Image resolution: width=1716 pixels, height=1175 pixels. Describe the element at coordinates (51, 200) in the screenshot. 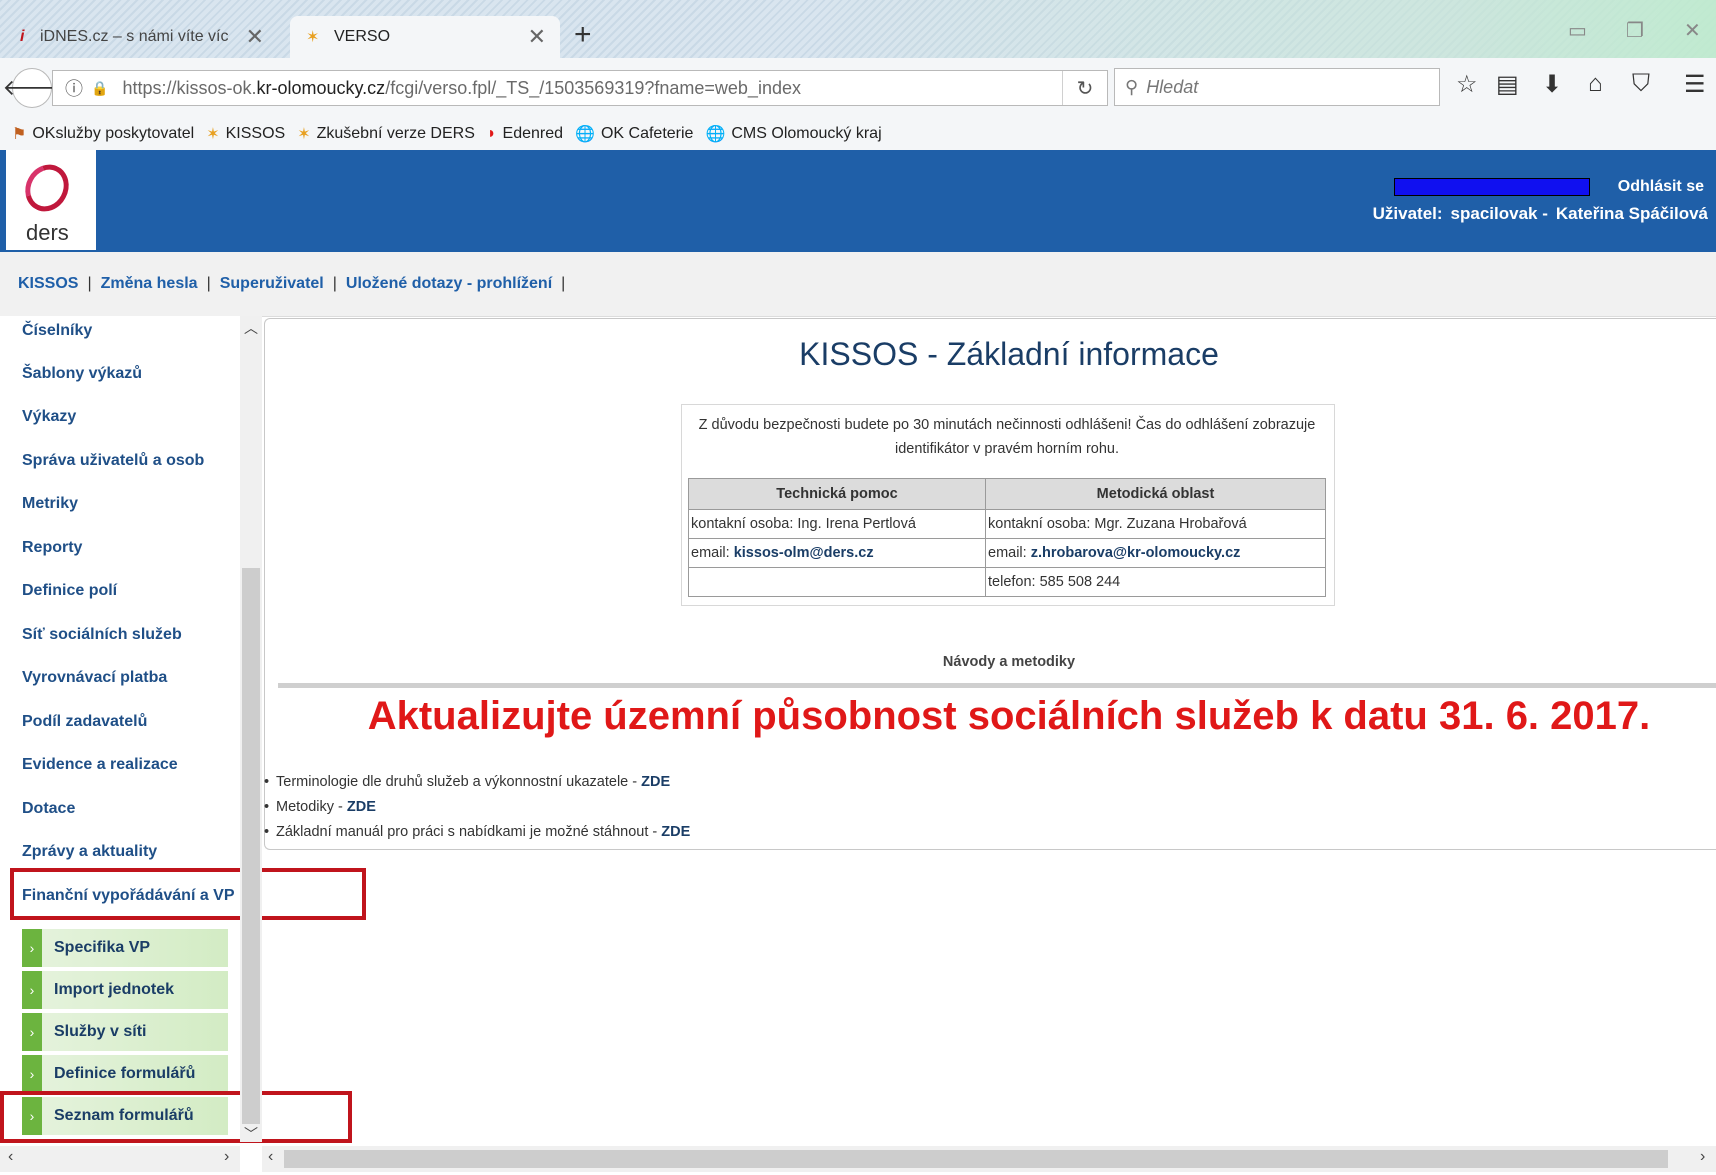

I see `ders-logo: ders` at that location.